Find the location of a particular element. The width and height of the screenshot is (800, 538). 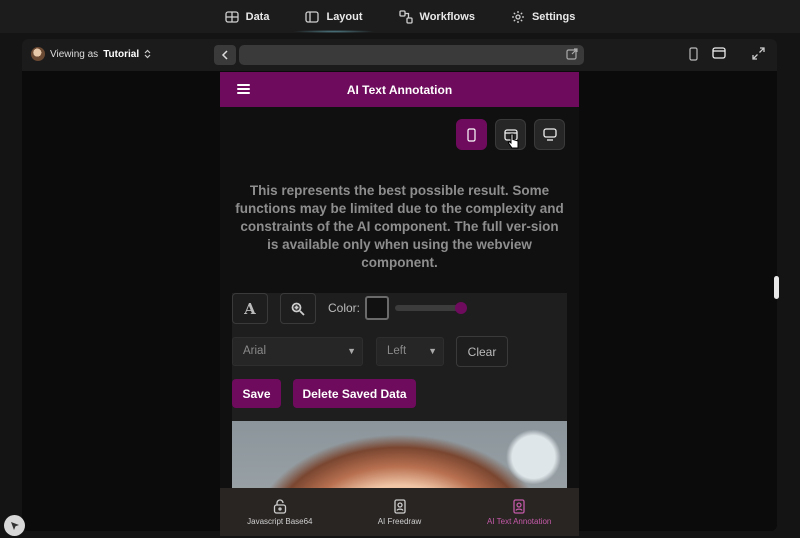

fullscreen-button is located at coordinates (758, 53).